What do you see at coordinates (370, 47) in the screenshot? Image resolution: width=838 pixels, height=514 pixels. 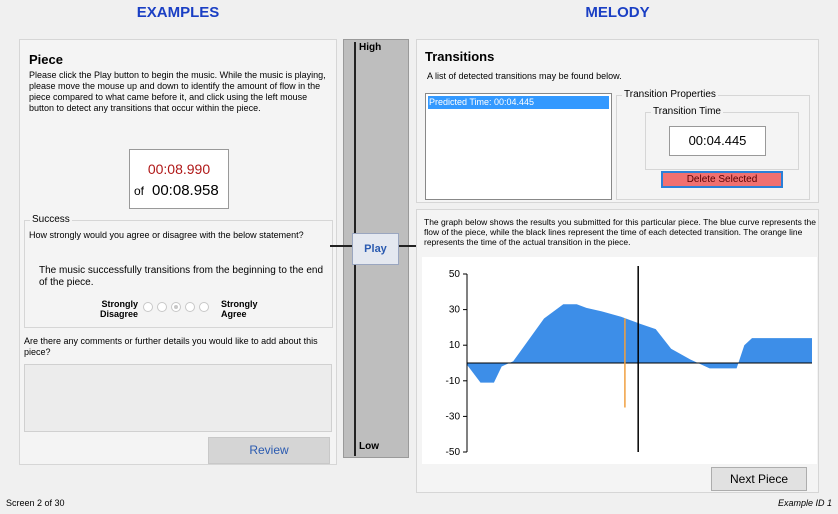 I see `slider-high-label: High` at bounding box center [370, 47].